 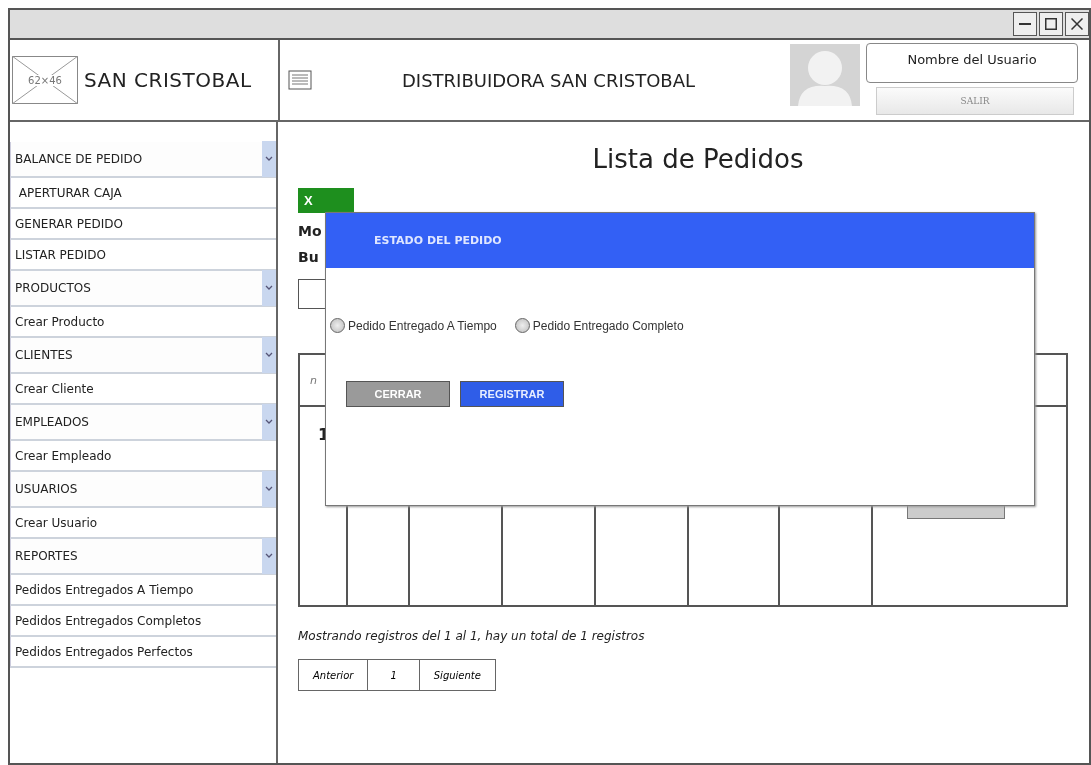 I want to click on pagination-button: 1, so click(x=393, y=675).